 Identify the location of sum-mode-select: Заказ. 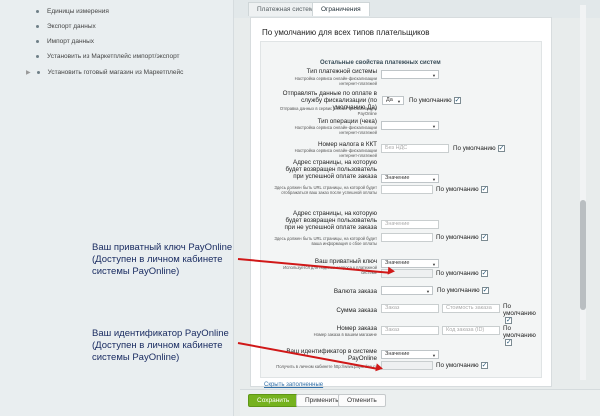
(410, 308).